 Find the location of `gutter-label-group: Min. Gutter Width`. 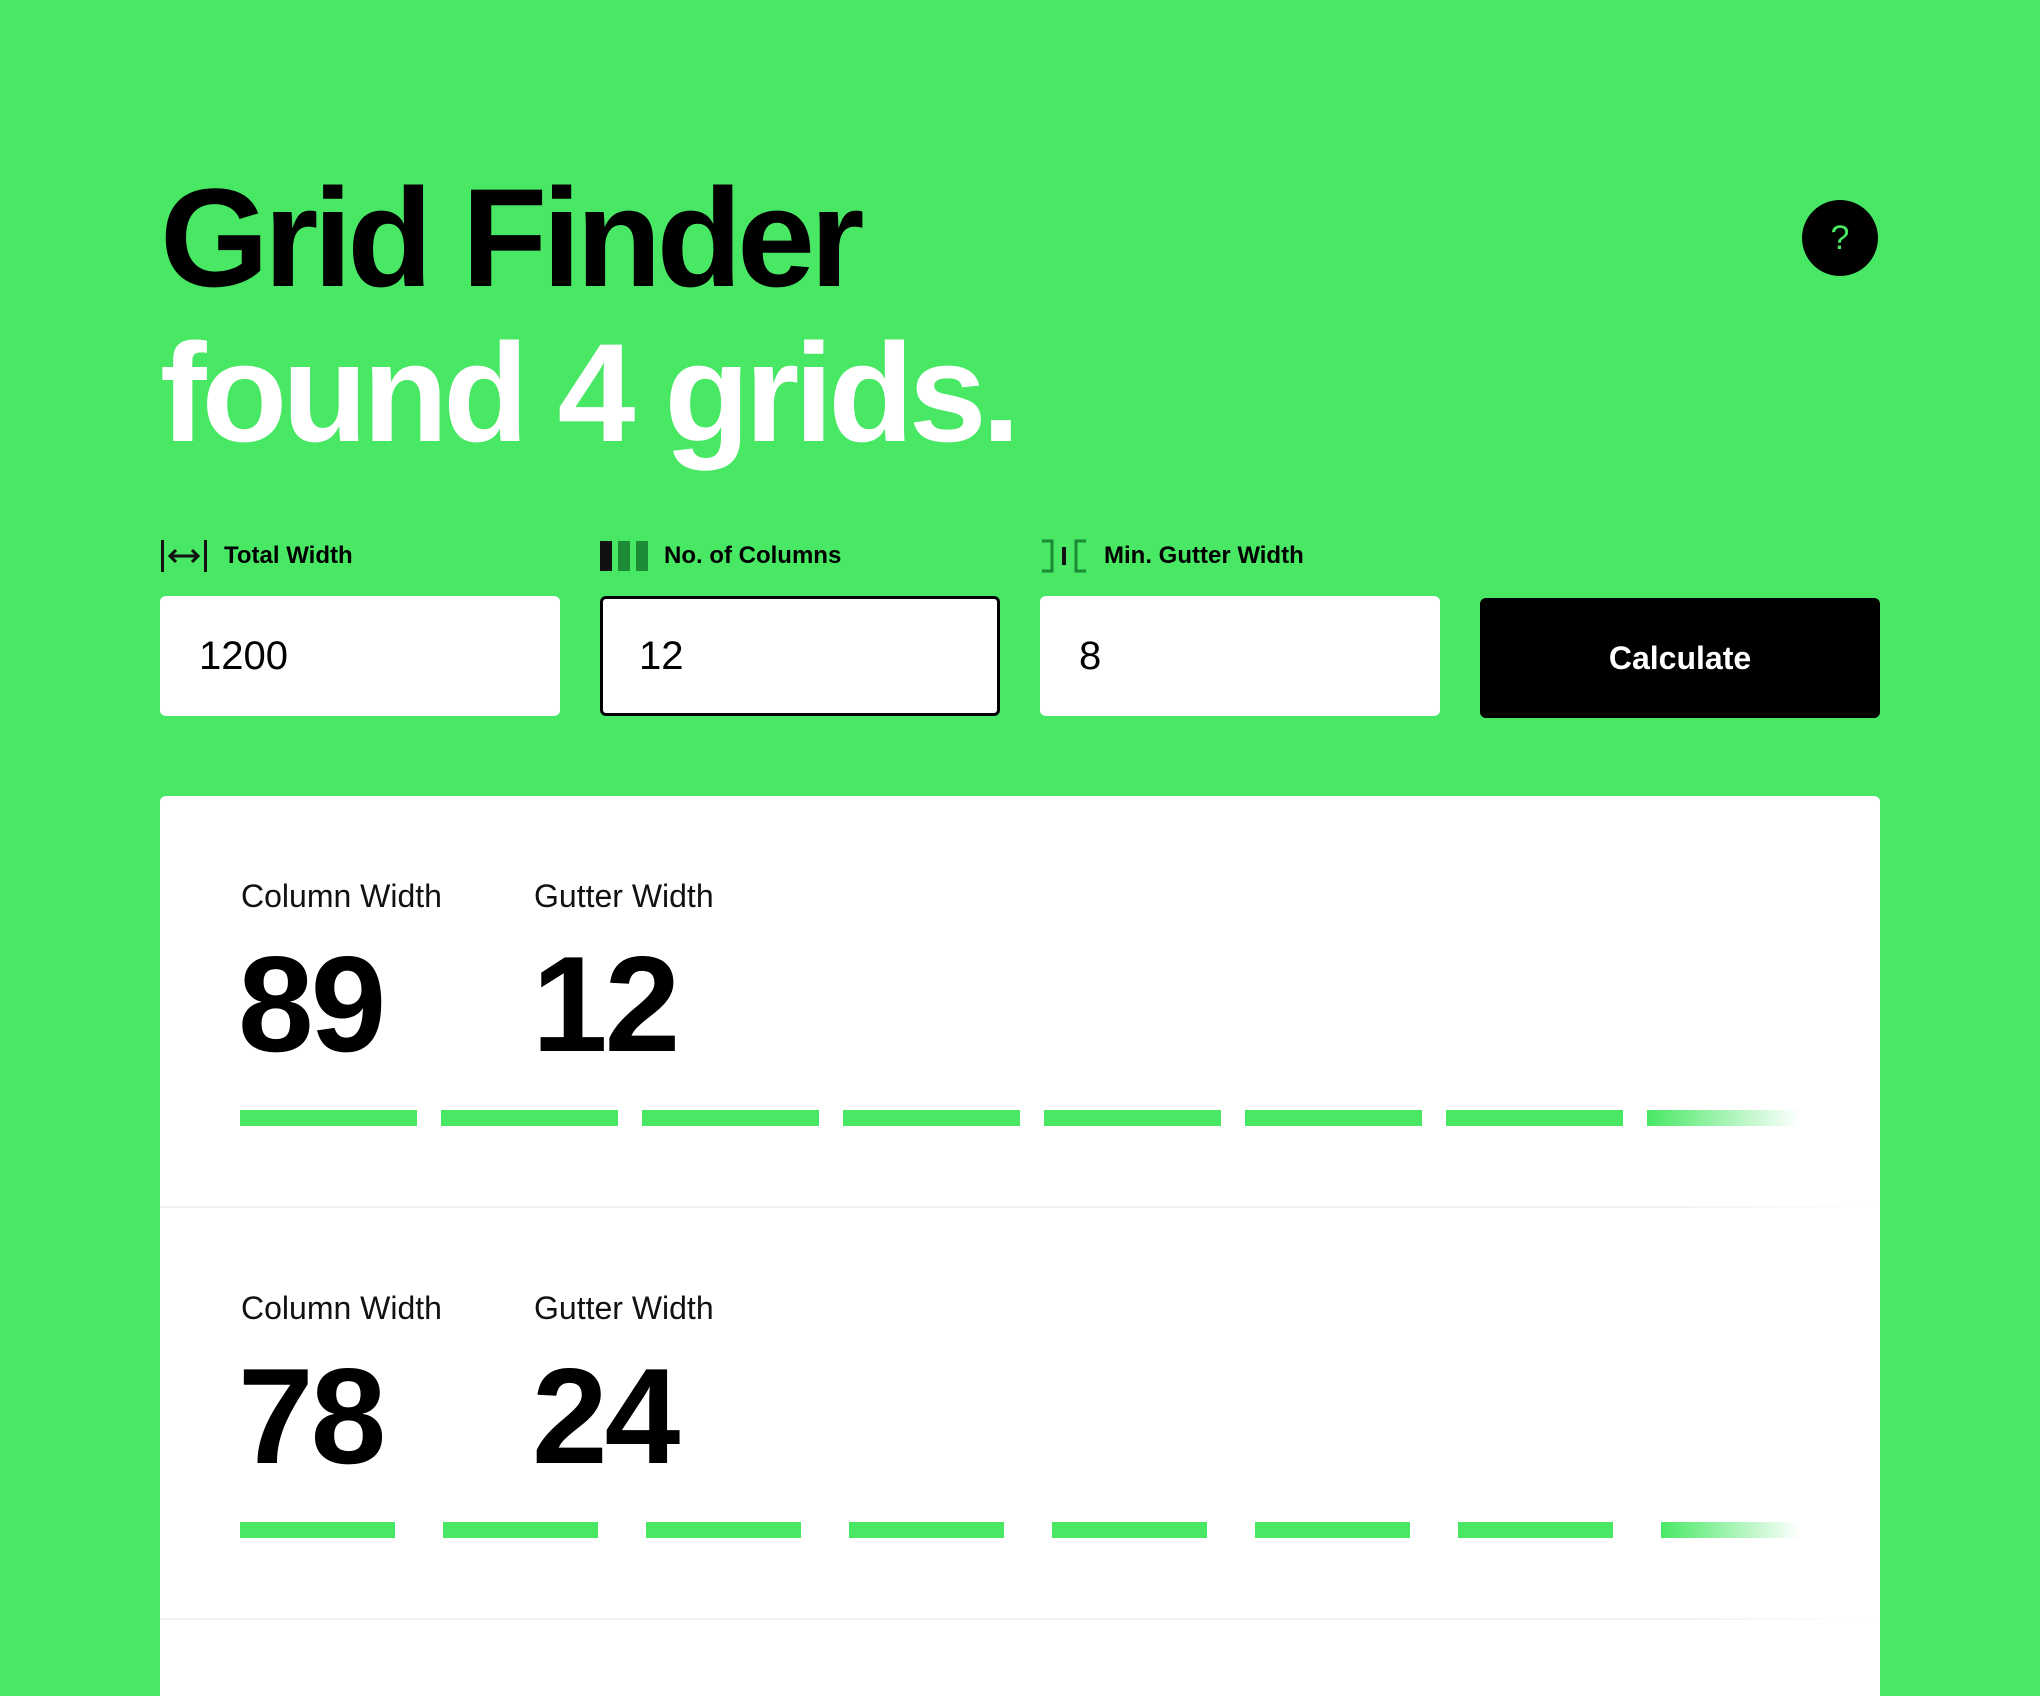

gutter-label-group: Min. Gutter Width is located at coordinates (1172, 556).